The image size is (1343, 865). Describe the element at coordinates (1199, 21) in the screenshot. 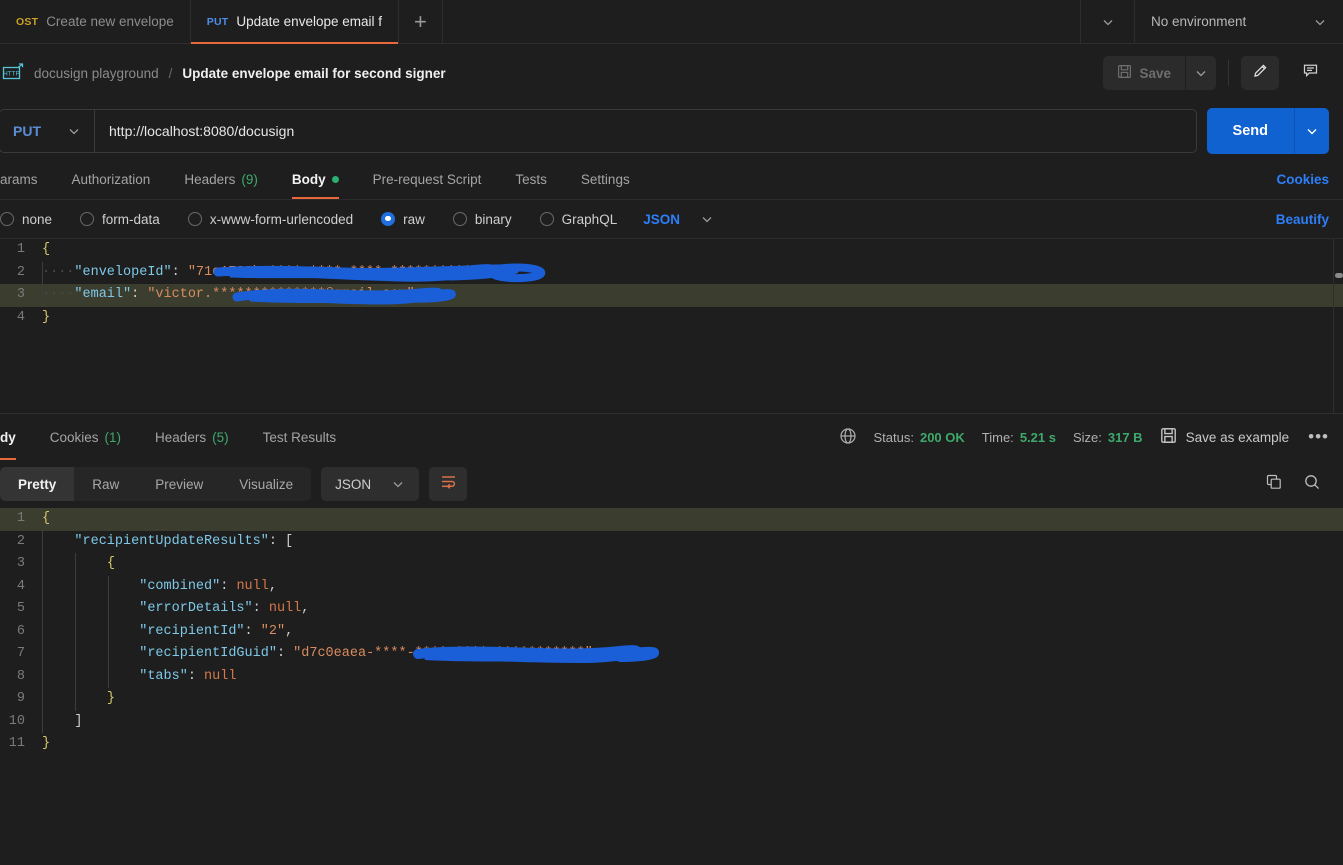

I see `environment-label: No environment` at that location.